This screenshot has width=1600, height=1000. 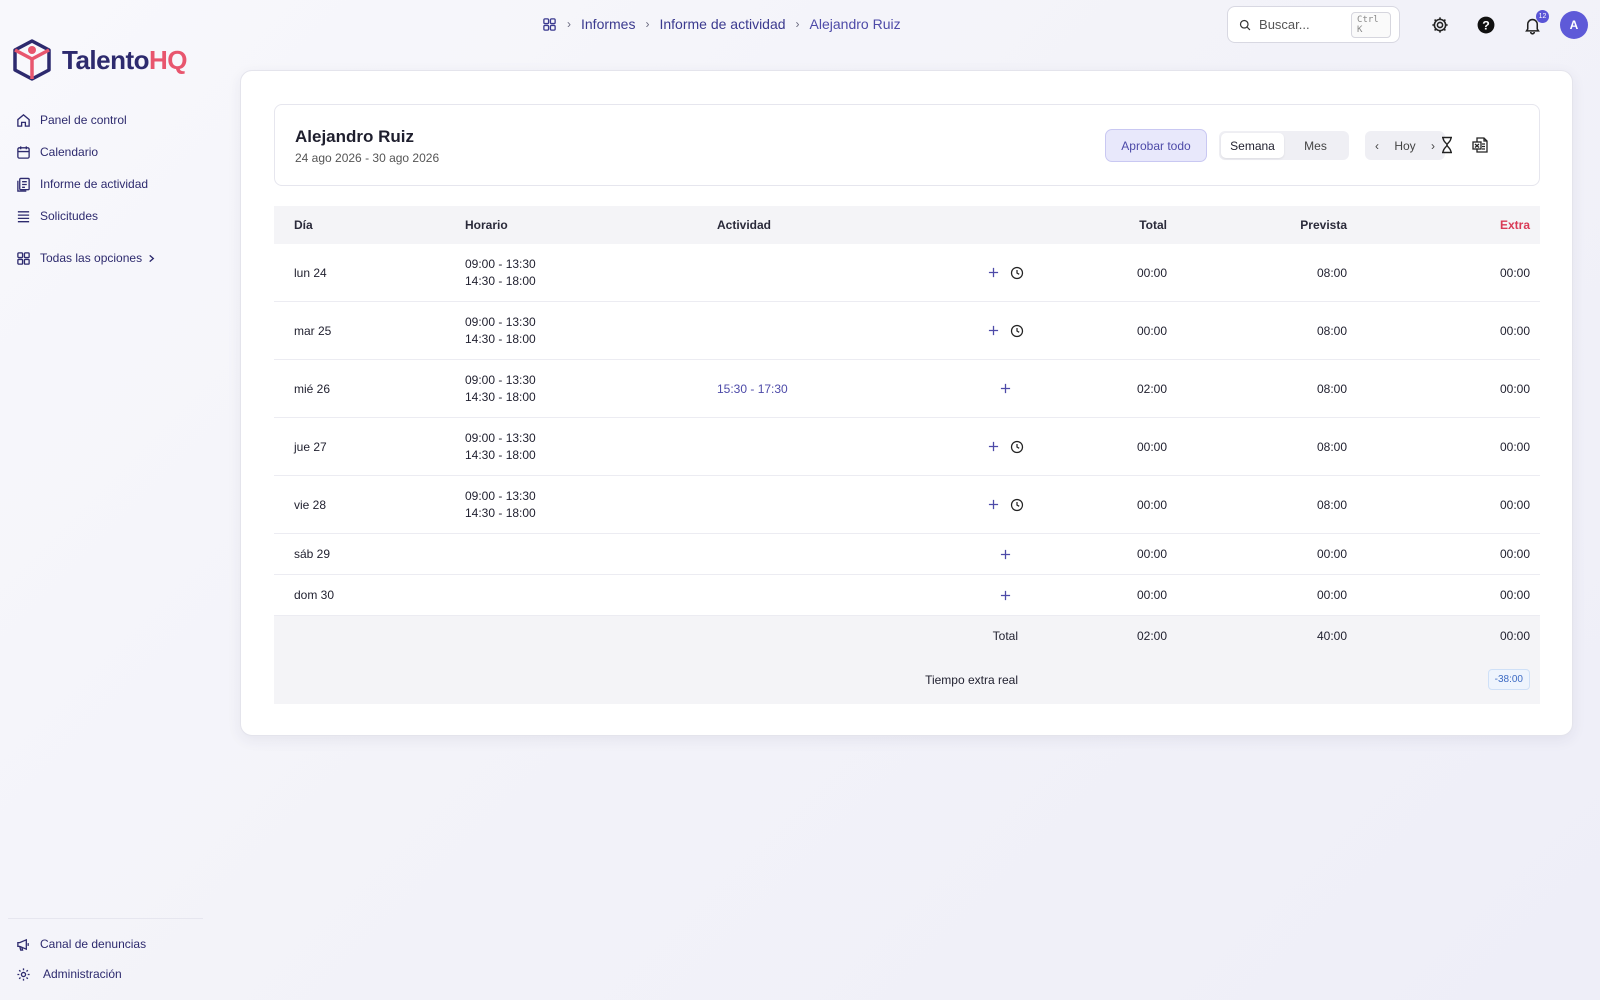 What do you see at coordinates (1514, 636) in the screenshot?
I see `footer-extra: 00:00` at bounding box center [1514, 636].